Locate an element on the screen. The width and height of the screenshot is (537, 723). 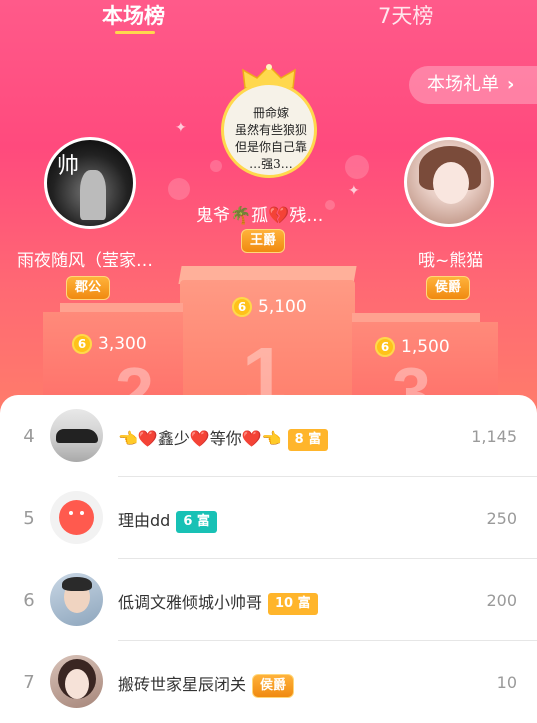
user-name-text: 低调文雅倾城小帅哥 is located at coordinates (190, 602).